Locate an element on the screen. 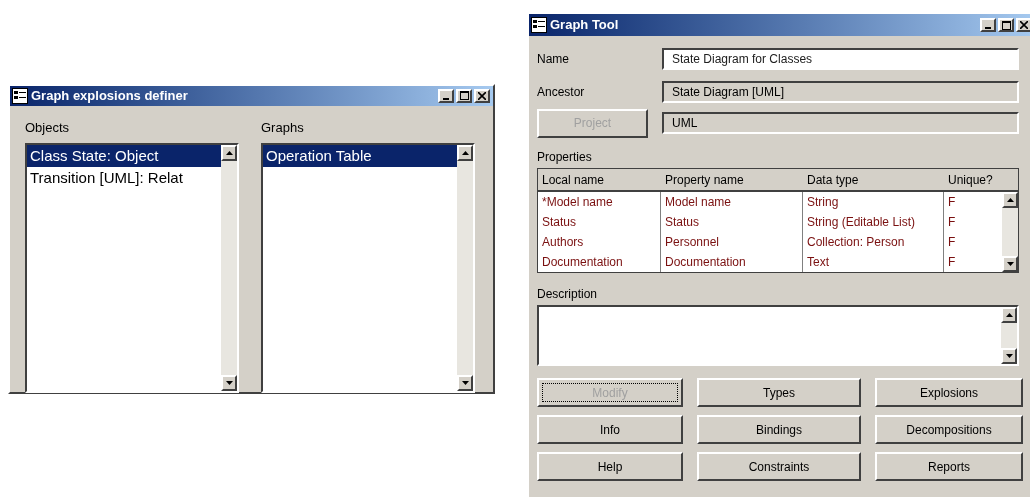  dialog-button: Bindings is located at coordinates (779, 429).